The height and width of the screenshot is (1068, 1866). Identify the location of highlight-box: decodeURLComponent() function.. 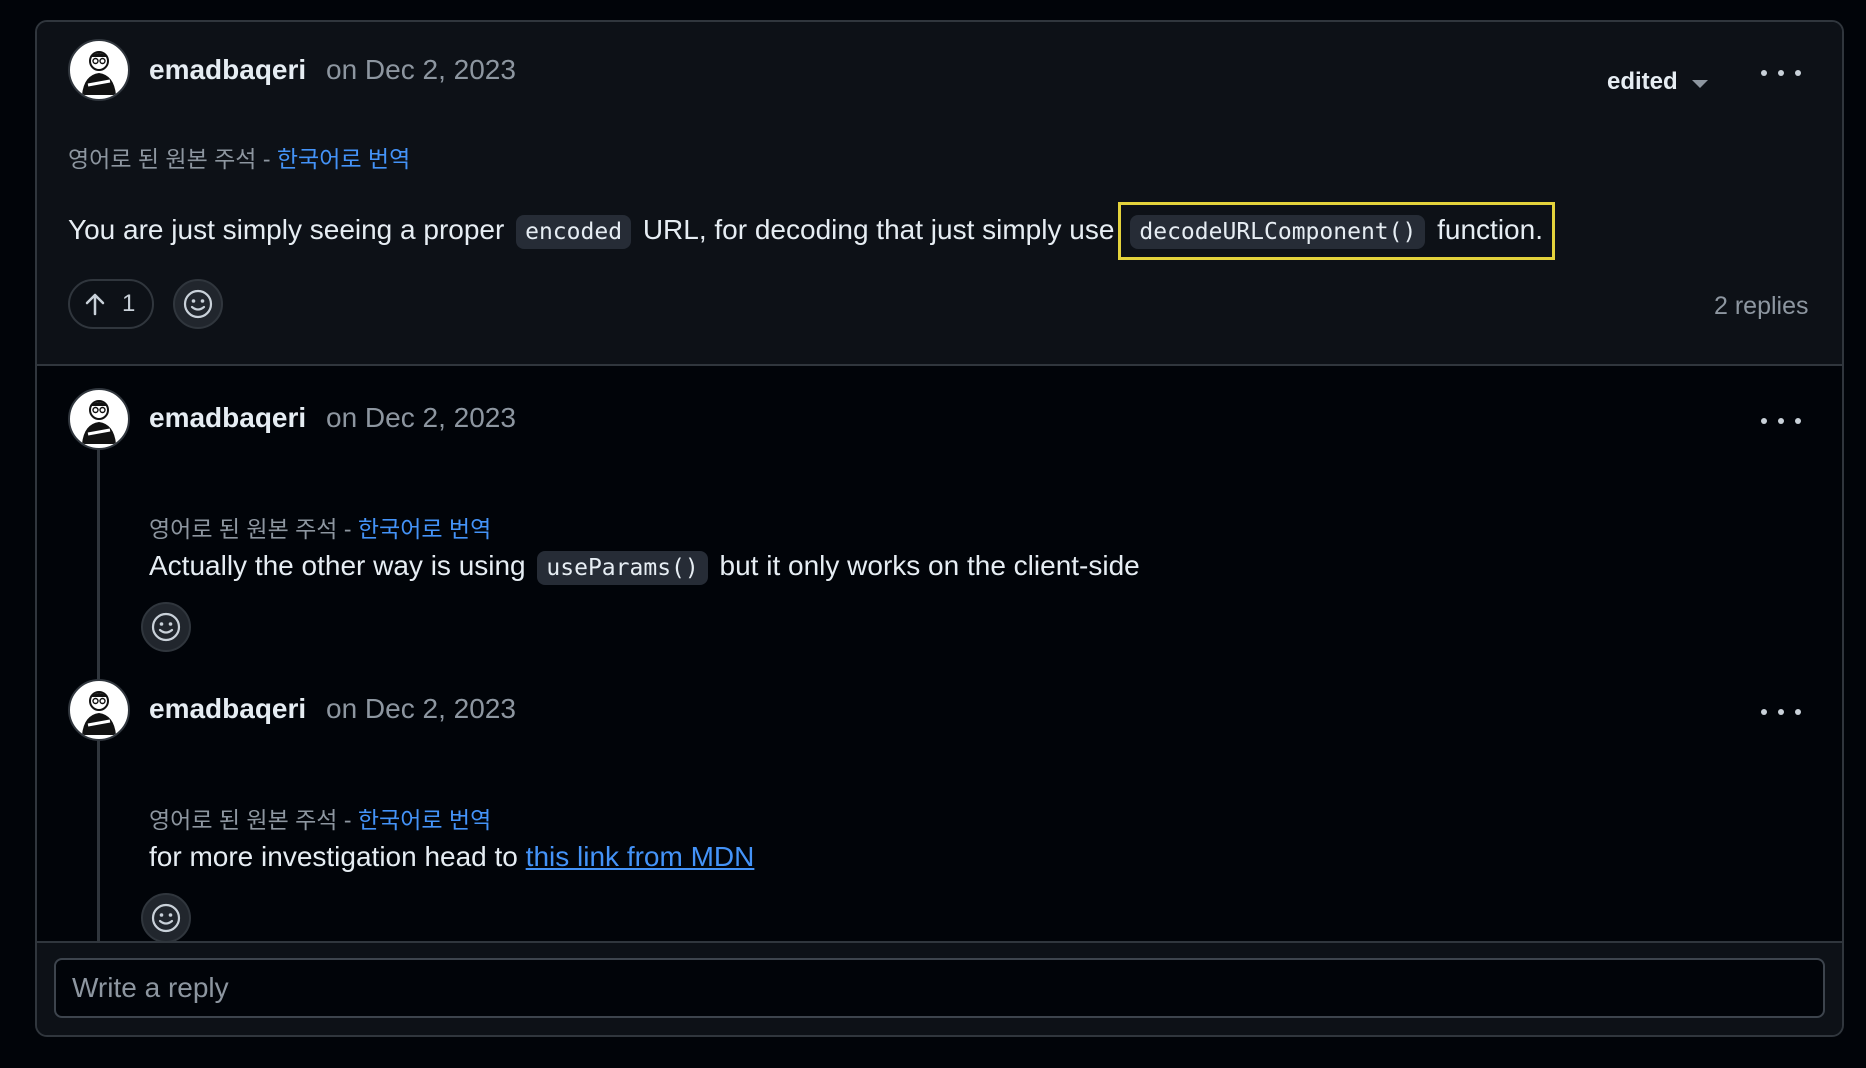
(1336, 231).